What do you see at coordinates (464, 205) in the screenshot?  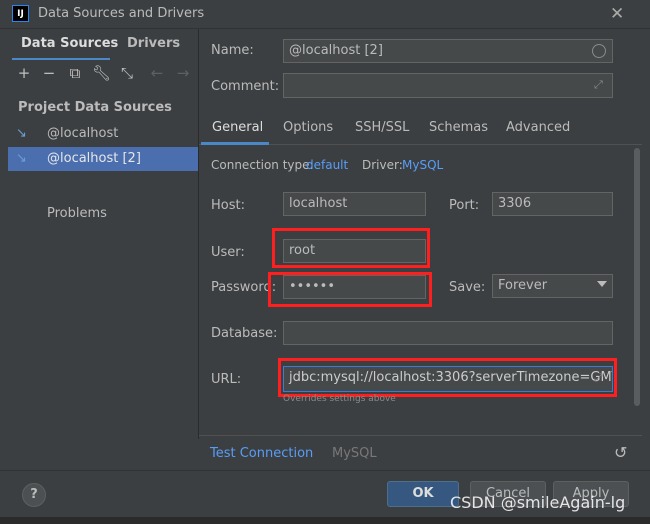 I see `port-label: Port:` at bounding box center [464, 205].